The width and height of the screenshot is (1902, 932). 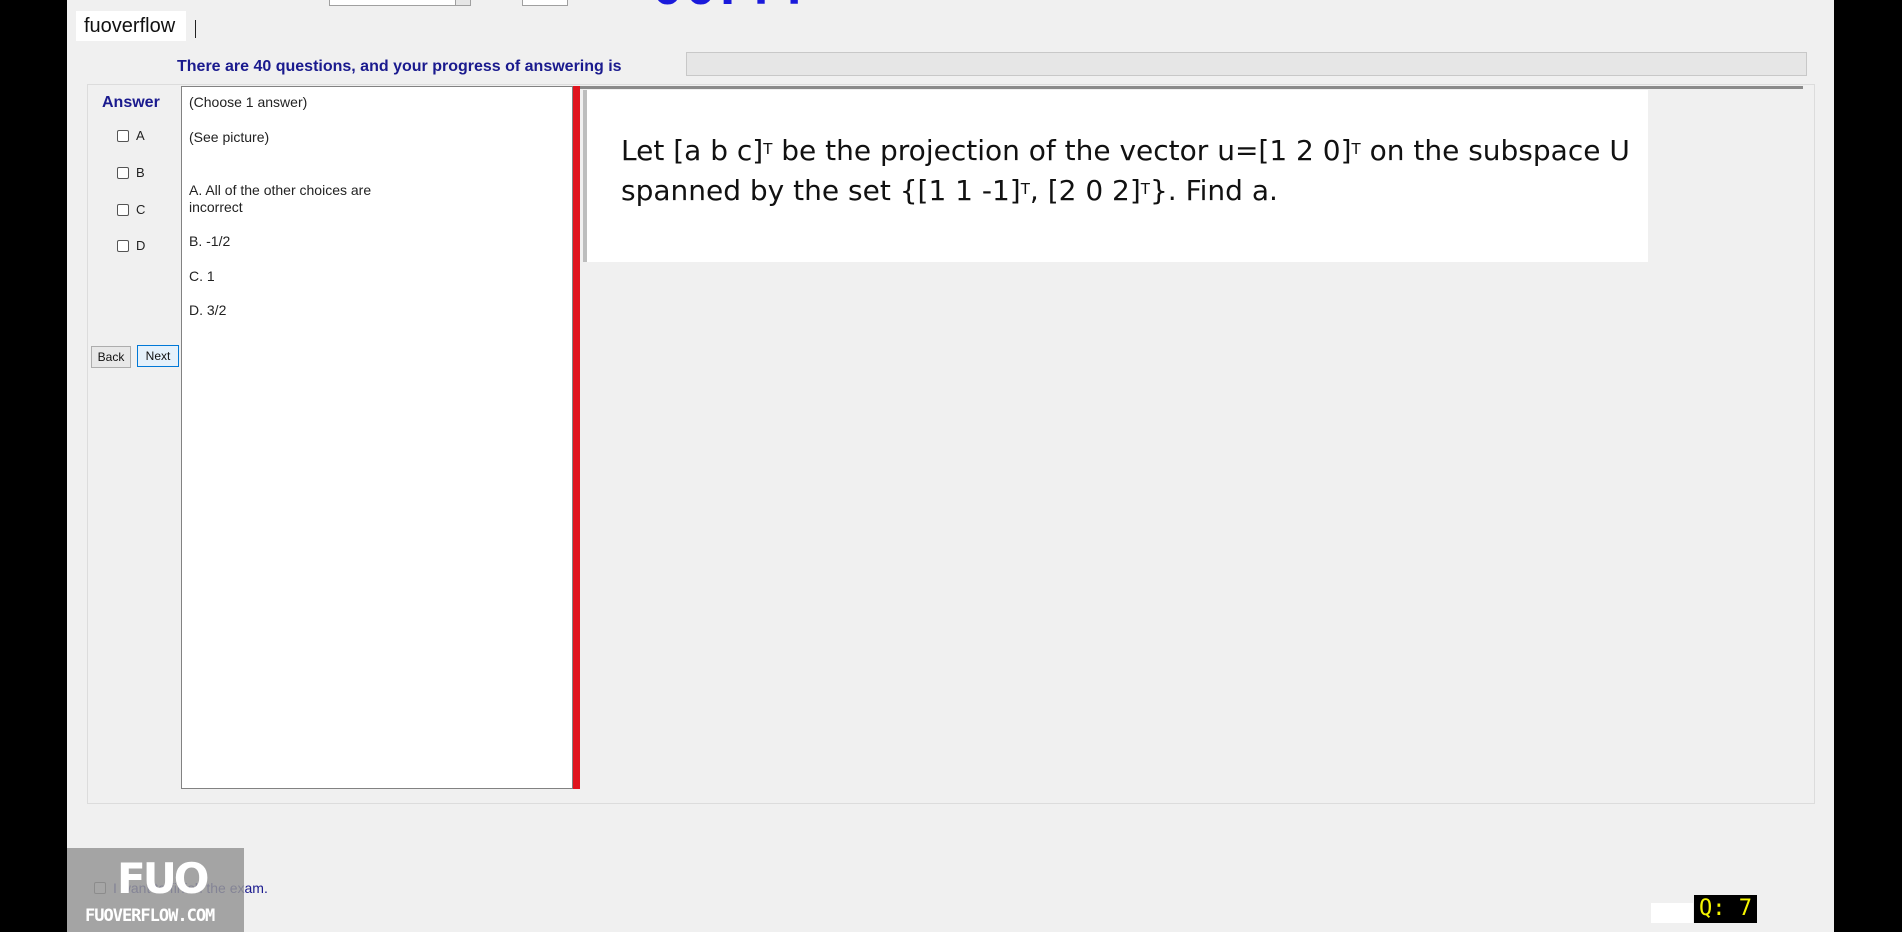 What do you see at coordinates (123, 135) in the screenshot?
I see `checkbox-a` at bounding box center [123, 135].